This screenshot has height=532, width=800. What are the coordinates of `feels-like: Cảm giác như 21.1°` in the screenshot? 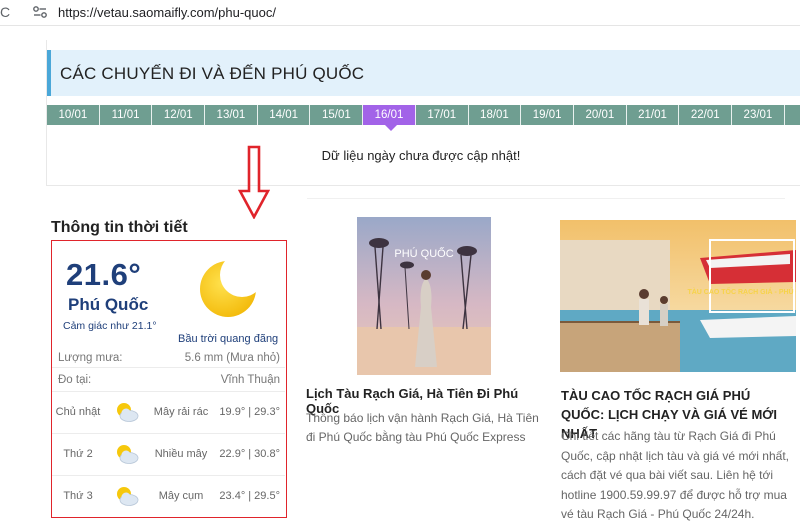 It's located at (110, 326).